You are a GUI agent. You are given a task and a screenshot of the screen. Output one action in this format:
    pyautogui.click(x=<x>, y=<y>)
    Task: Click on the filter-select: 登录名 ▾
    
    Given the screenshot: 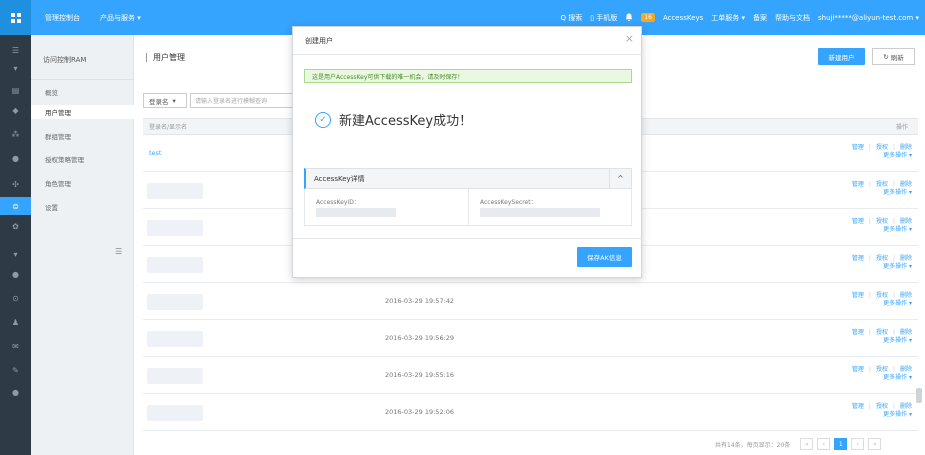 What is the action you would take?
    pyautogui.click(x=165, y=100)
    